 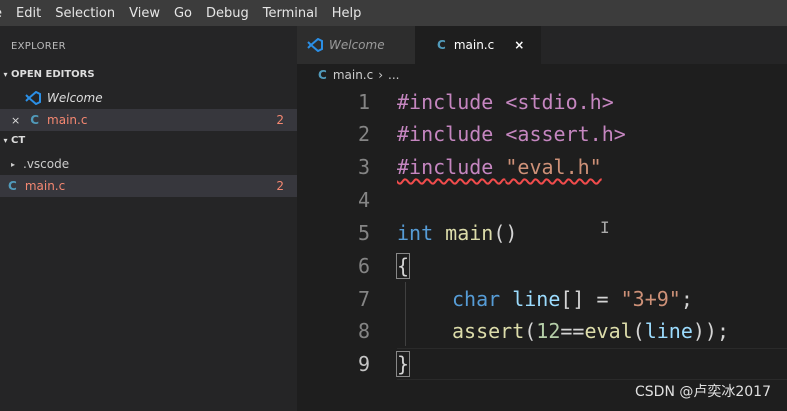 I want to click on code-line: 8 assert(12==eval(line));, so click(x=542, y=331).